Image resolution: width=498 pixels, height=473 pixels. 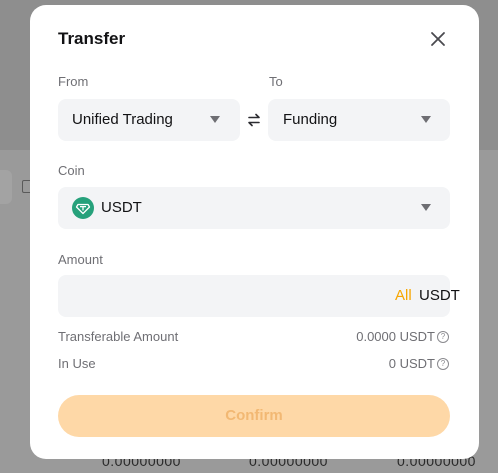 What do you see at coordinates (403, 295) in the screenshot?
I see `all-amount-button: All` at bounding box center [403, 295].